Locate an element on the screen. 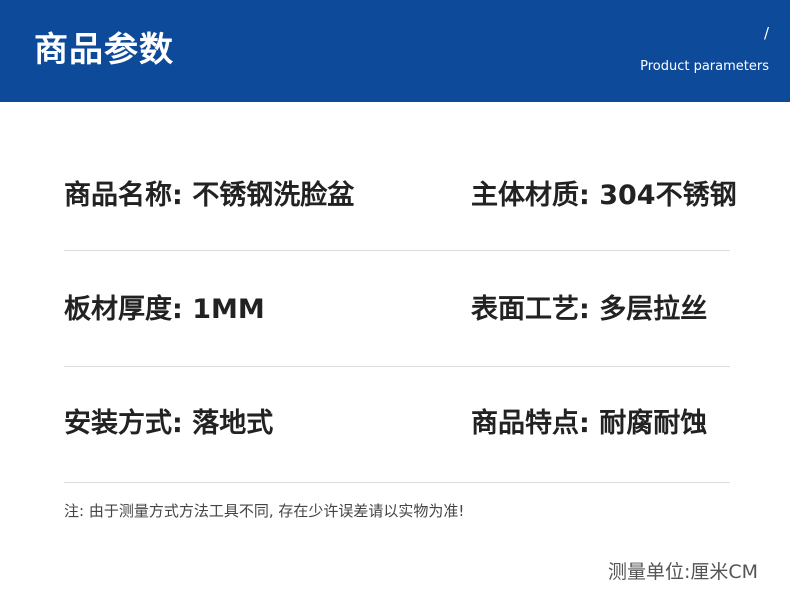 This screenshot has height=591, width=790. param-value: 多层拉丝 is located at coordinates (653, 309).